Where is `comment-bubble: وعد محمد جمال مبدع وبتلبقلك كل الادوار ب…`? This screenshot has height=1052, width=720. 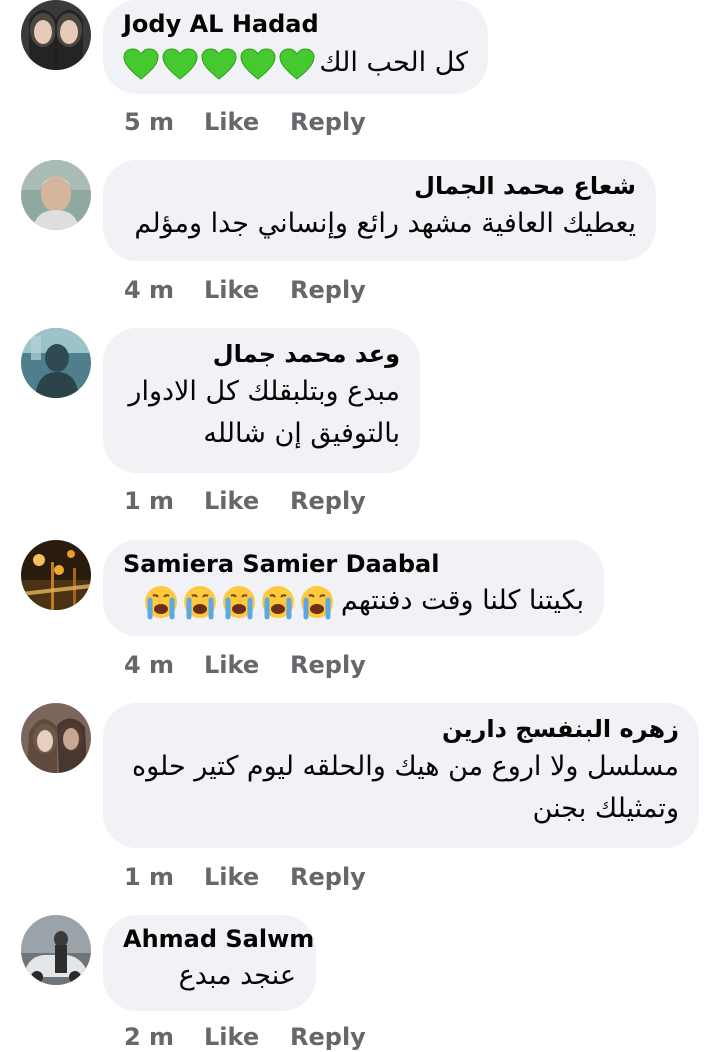 comment-bubble: وعد محمد جمال مبدع وبتلبقلك كل الادوار ب… is located at coordinates (261, 400).